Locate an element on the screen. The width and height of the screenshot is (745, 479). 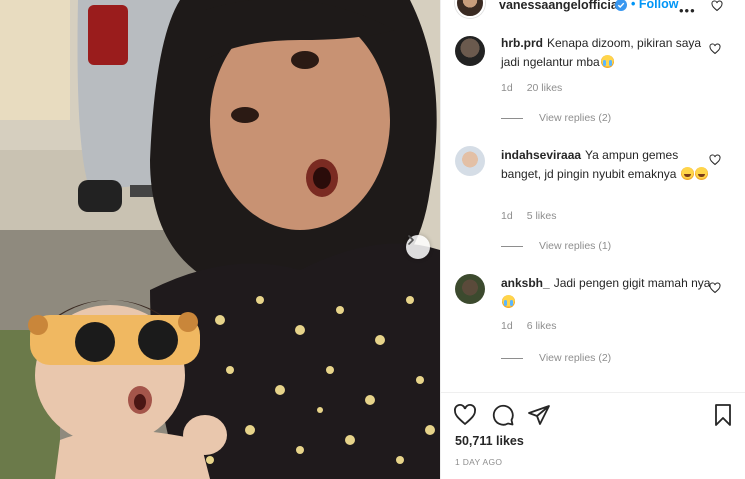
comment-likes: 6 likes is located at coordinates (542, 326).